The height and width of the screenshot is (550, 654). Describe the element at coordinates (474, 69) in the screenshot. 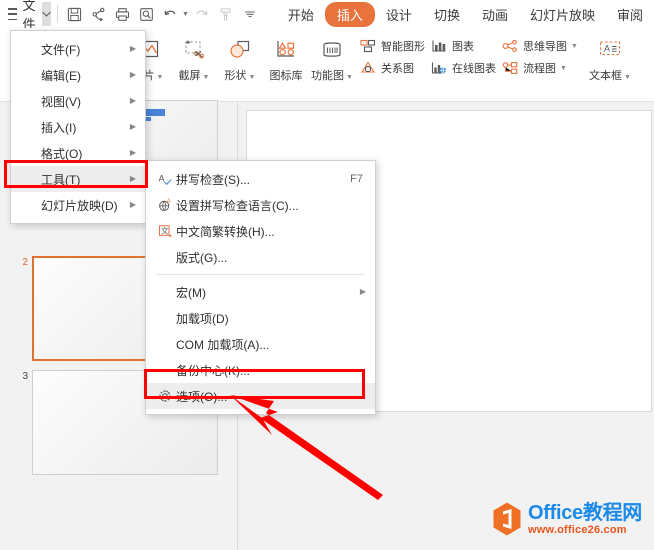

I see `online-chart-label: 在线图表` at that location.